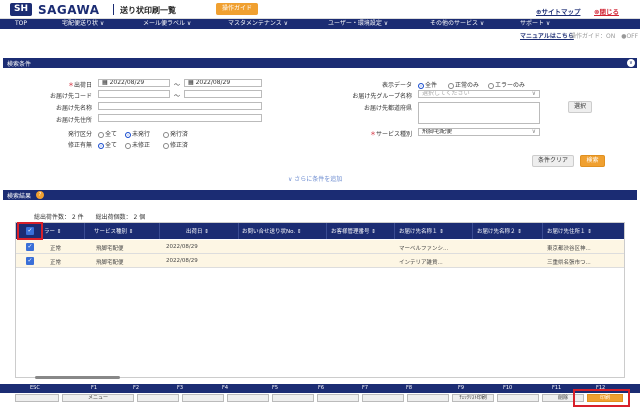  What do you see at coordinates (606, 11) in the screenshot?
I see `close-link: ⊗閉じる` at bounding box center [606, 11].